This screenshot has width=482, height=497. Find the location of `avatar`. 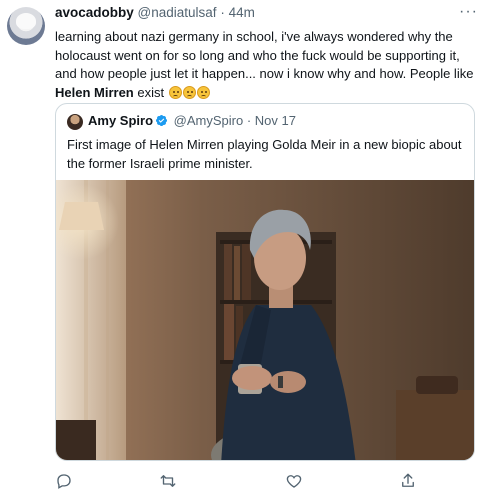

avatar is located at coordinates (26, 26).